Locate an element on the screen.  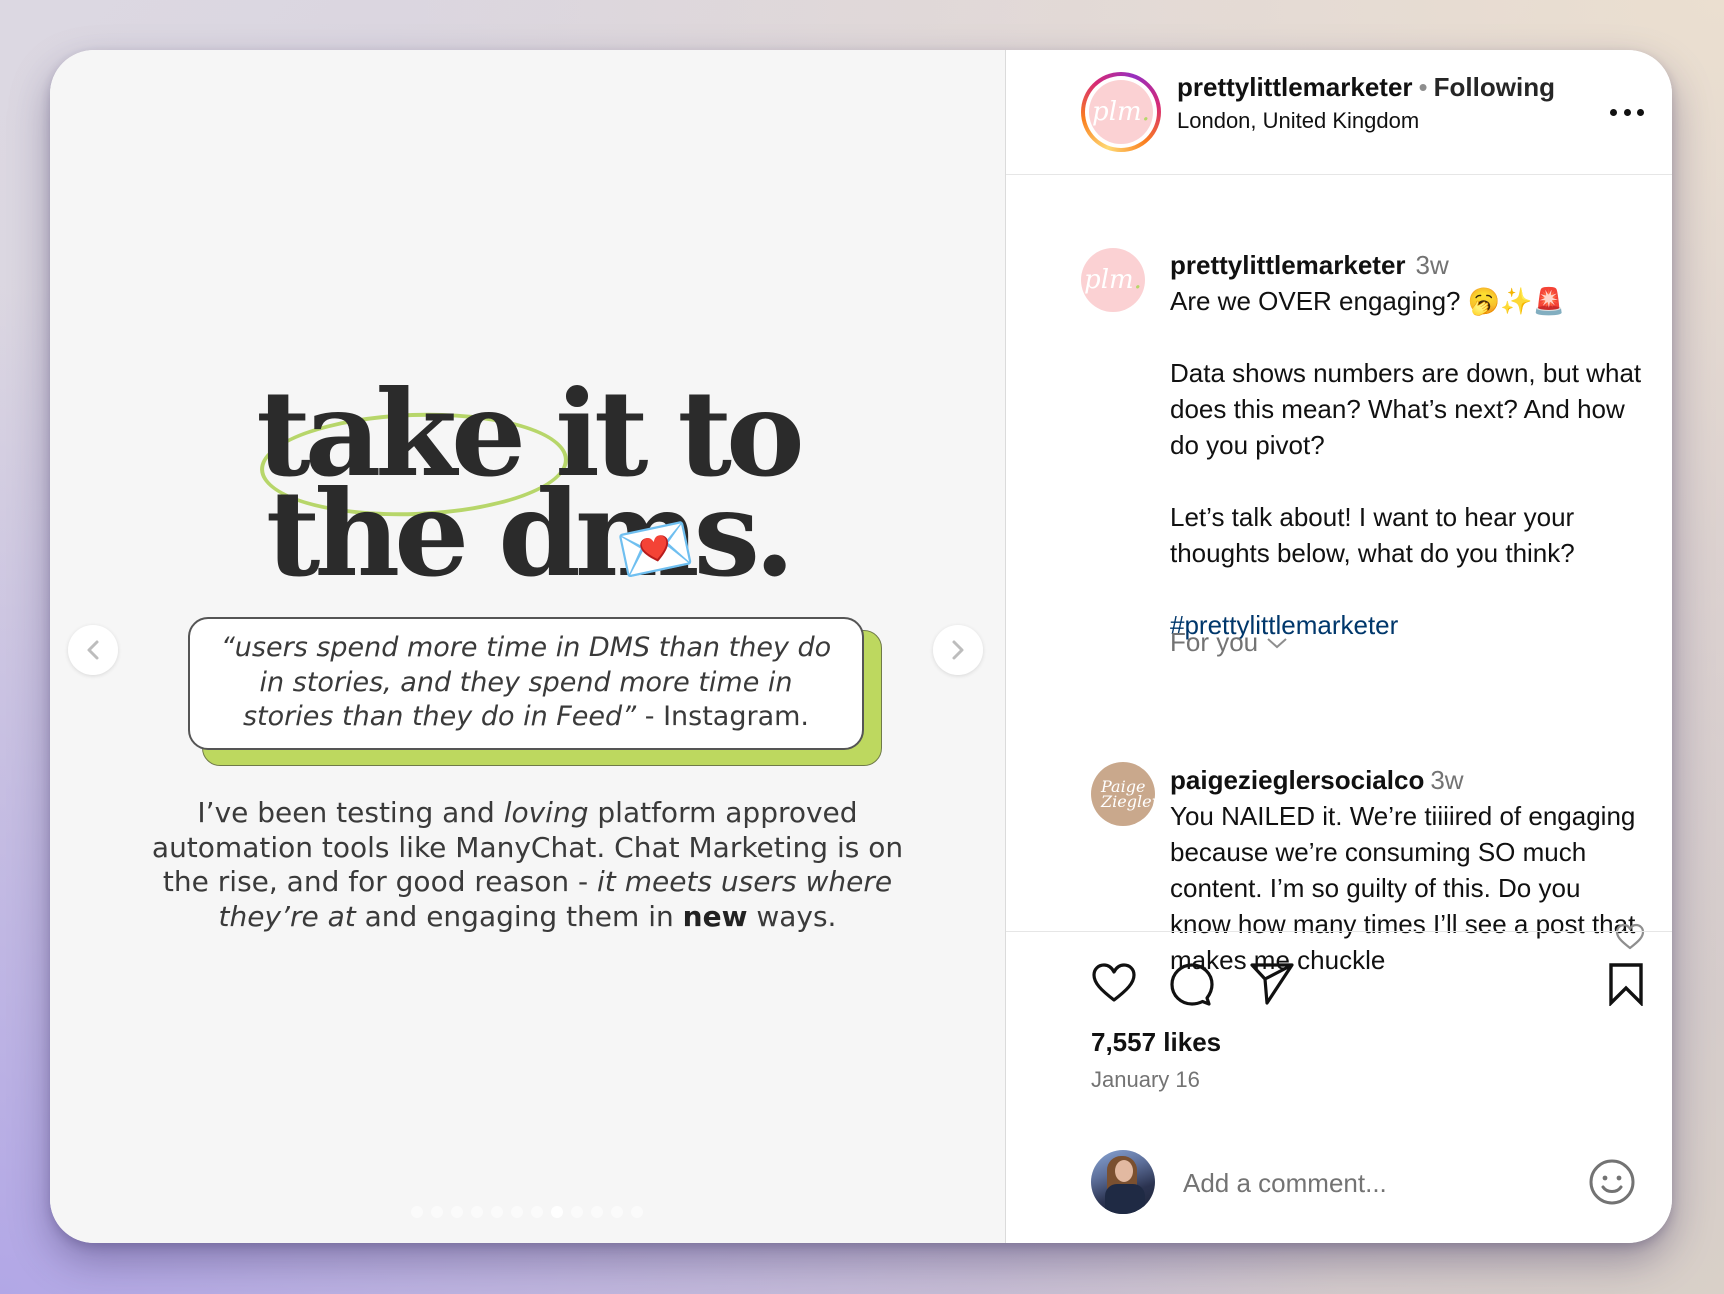
love-letter-icon: 💌 is located at coordinates (655, 549).